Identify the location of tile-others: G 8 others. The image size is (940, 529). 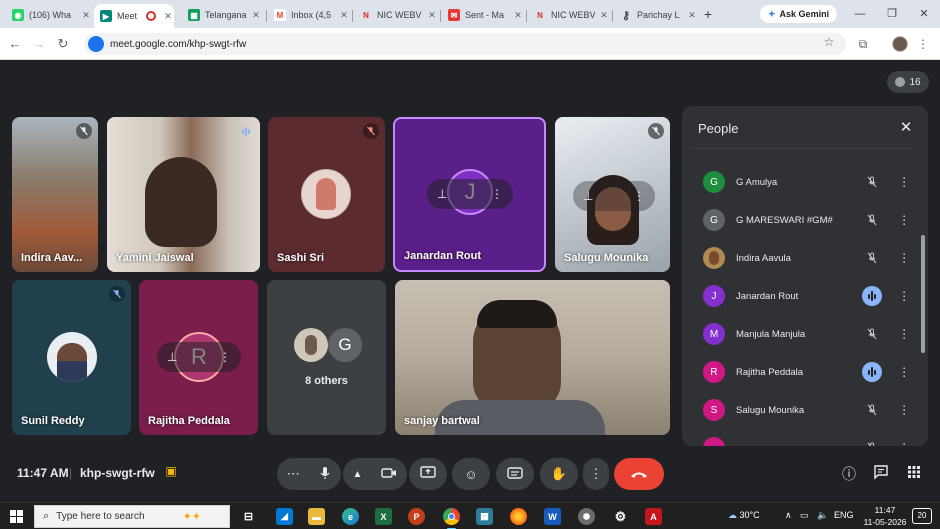
(326, 357).